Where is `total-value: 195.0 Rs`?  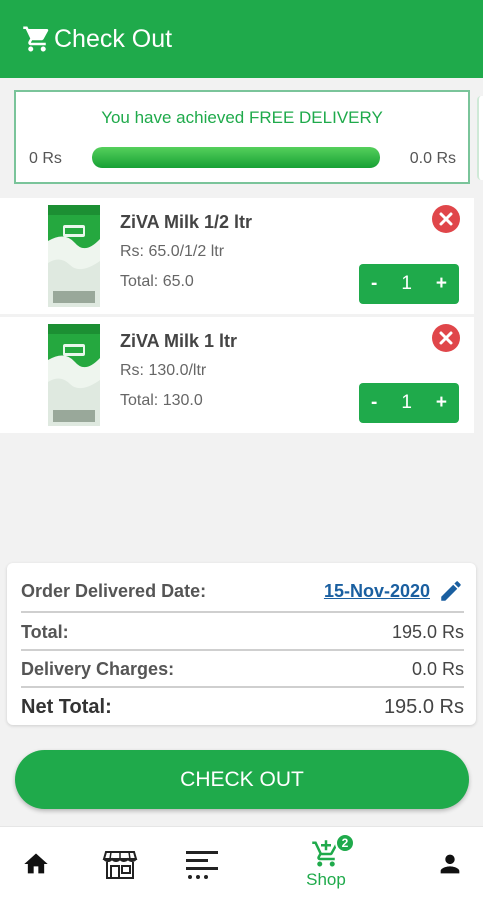 total-value: 195.0 Rs is located at coordinates (427, 632).